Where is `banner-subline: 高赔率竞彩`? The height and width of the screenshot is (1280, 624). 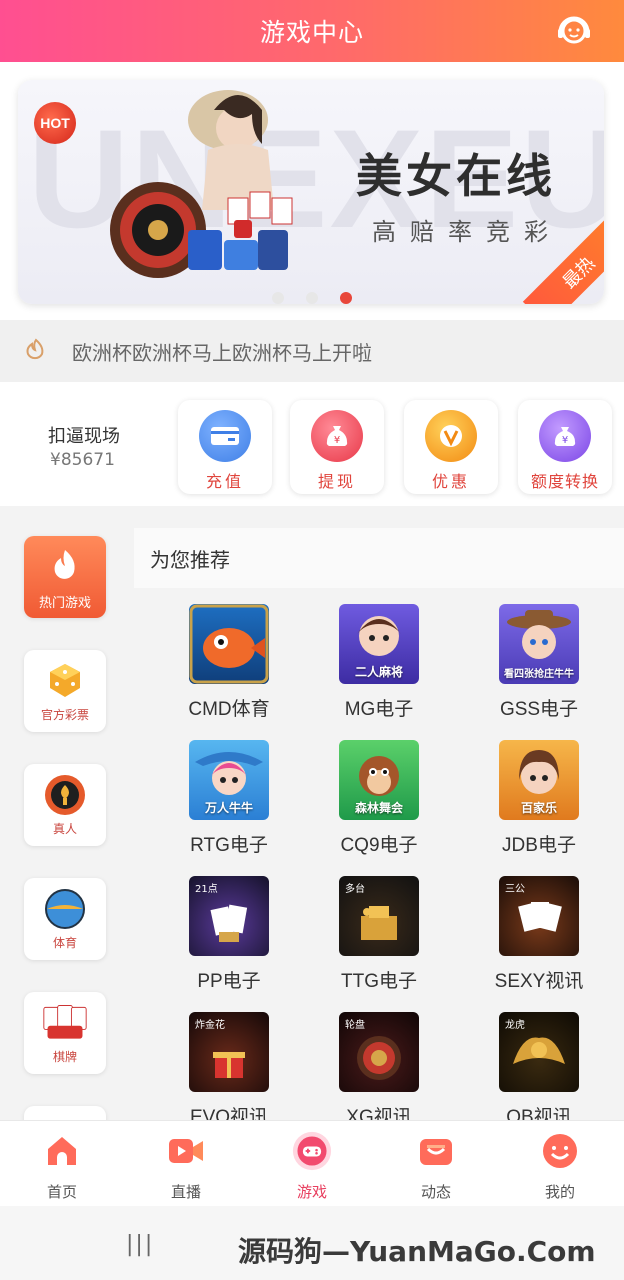 banner-subline: 高赔率竞彩 is located at coordinates (467, 232).